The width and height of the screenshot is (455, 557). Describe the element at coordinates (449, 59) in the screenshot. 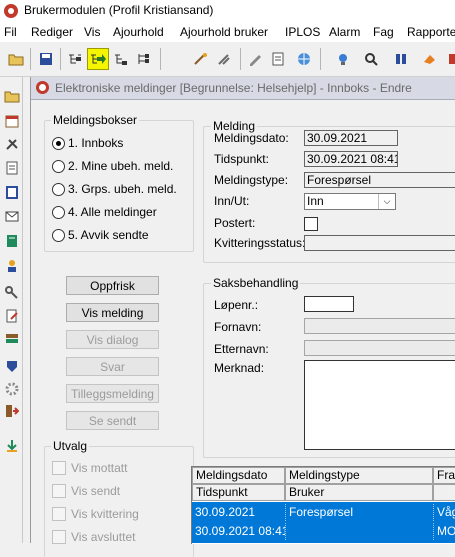

I see `toolbar-overflow-icon` at that location.